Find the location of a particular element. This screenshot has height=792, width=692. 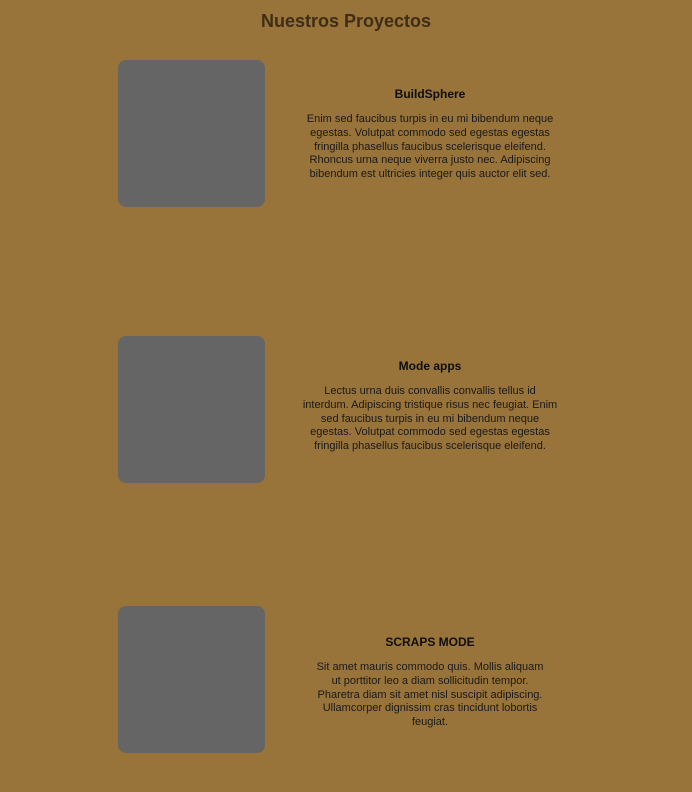

project-title: SCRAPS MODE is located at coordinates (430, 642).